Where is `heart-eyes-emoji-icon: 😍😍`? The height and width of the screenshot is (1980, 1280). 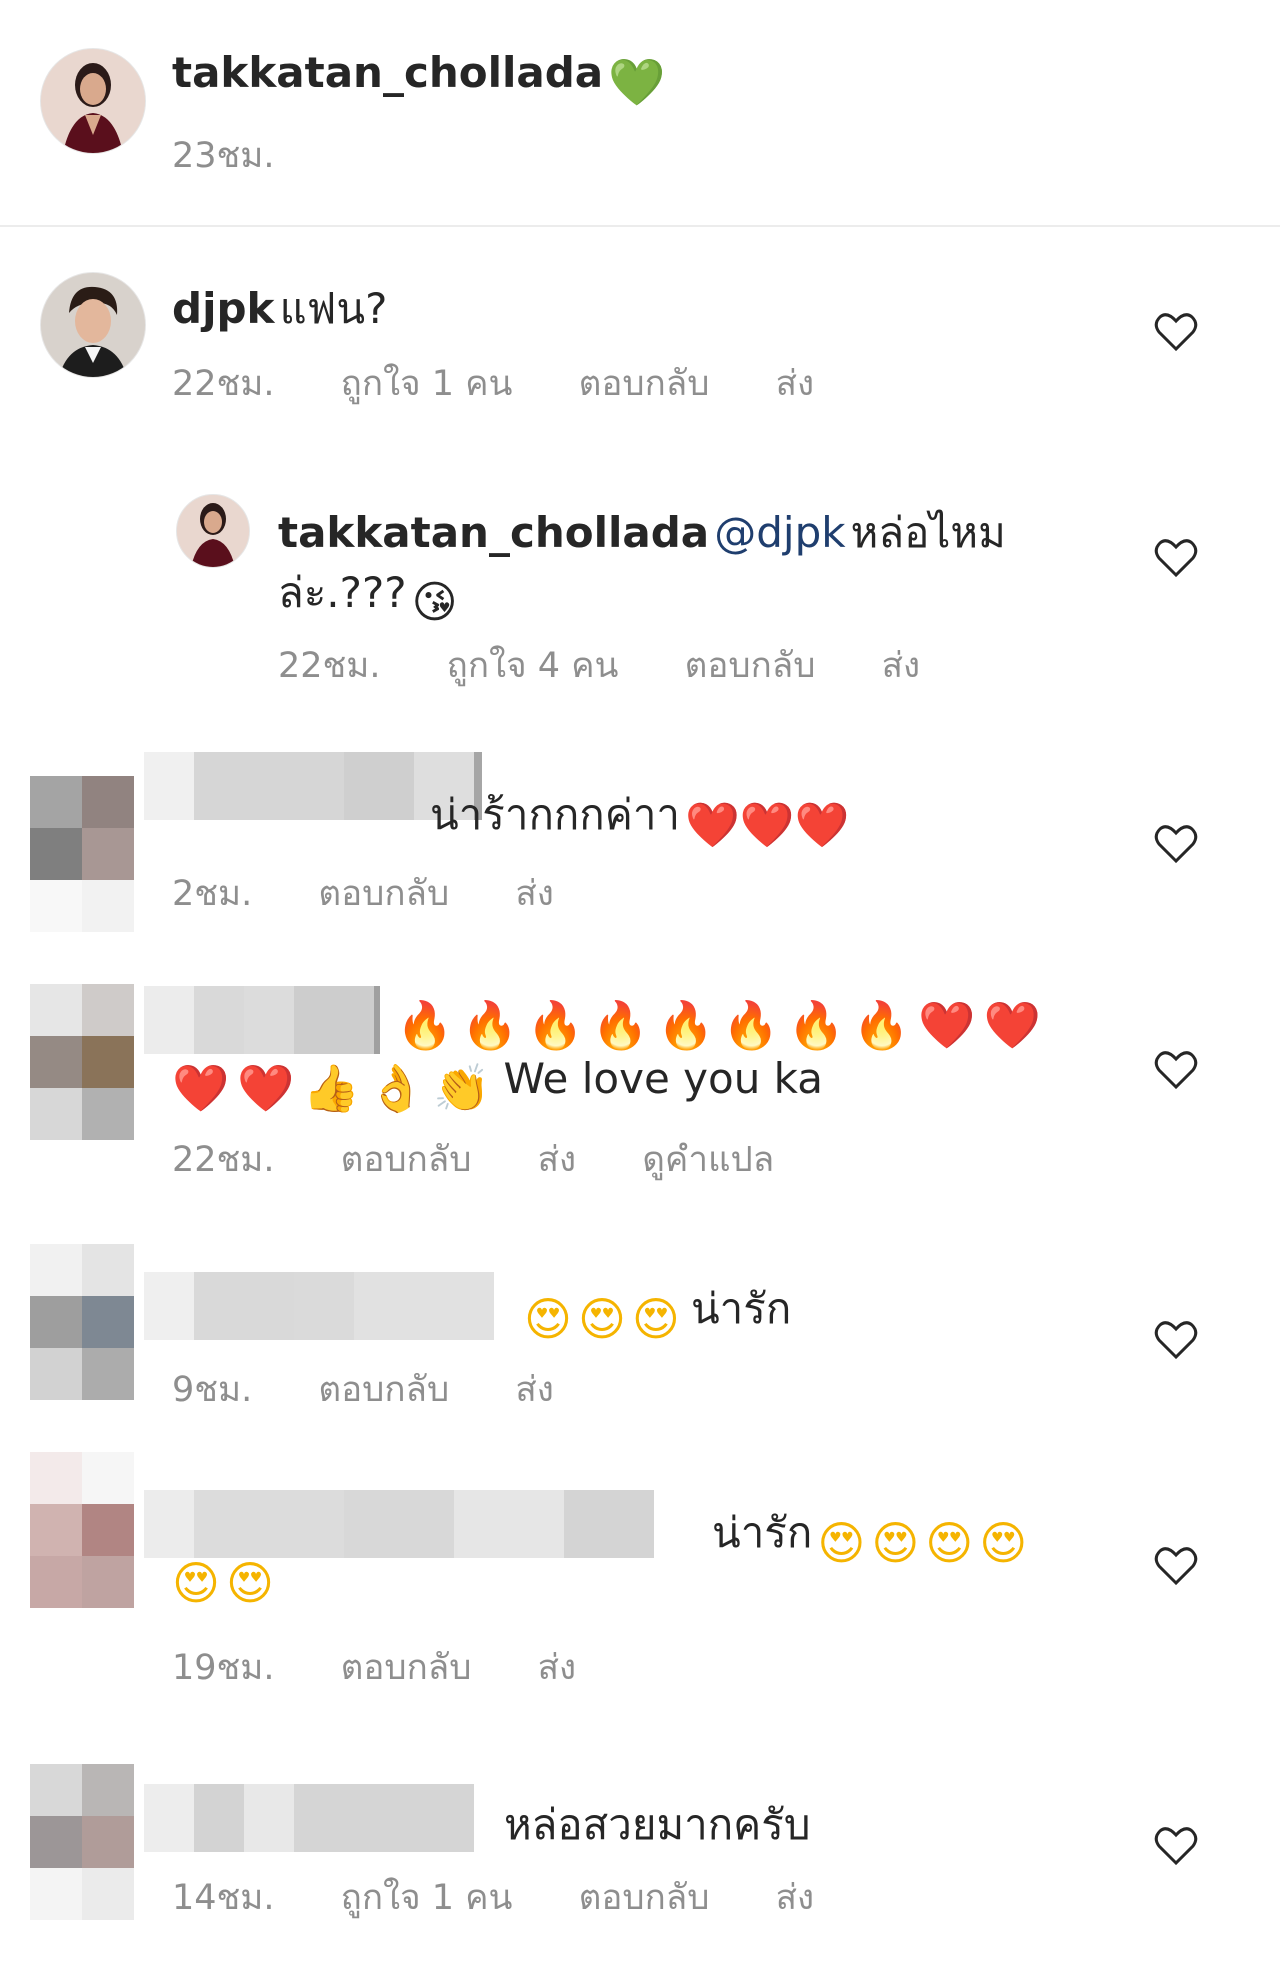
heart-eyes-emoji-icon: 😍😍 is located at coordinates (226, 1583).